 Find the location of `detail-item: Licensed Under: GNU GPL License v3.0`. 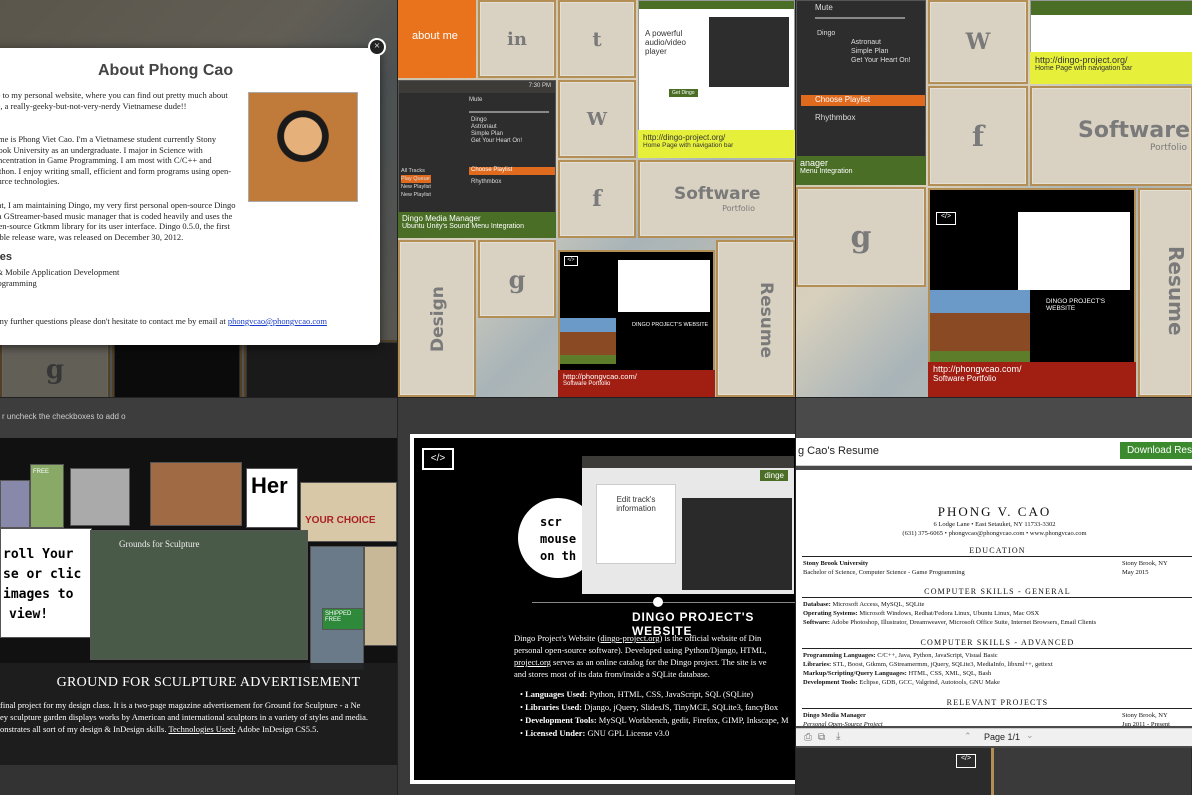

detail-item: Licensed Under: GNU GPL License v3.0 is located at coordinates (654, 733).